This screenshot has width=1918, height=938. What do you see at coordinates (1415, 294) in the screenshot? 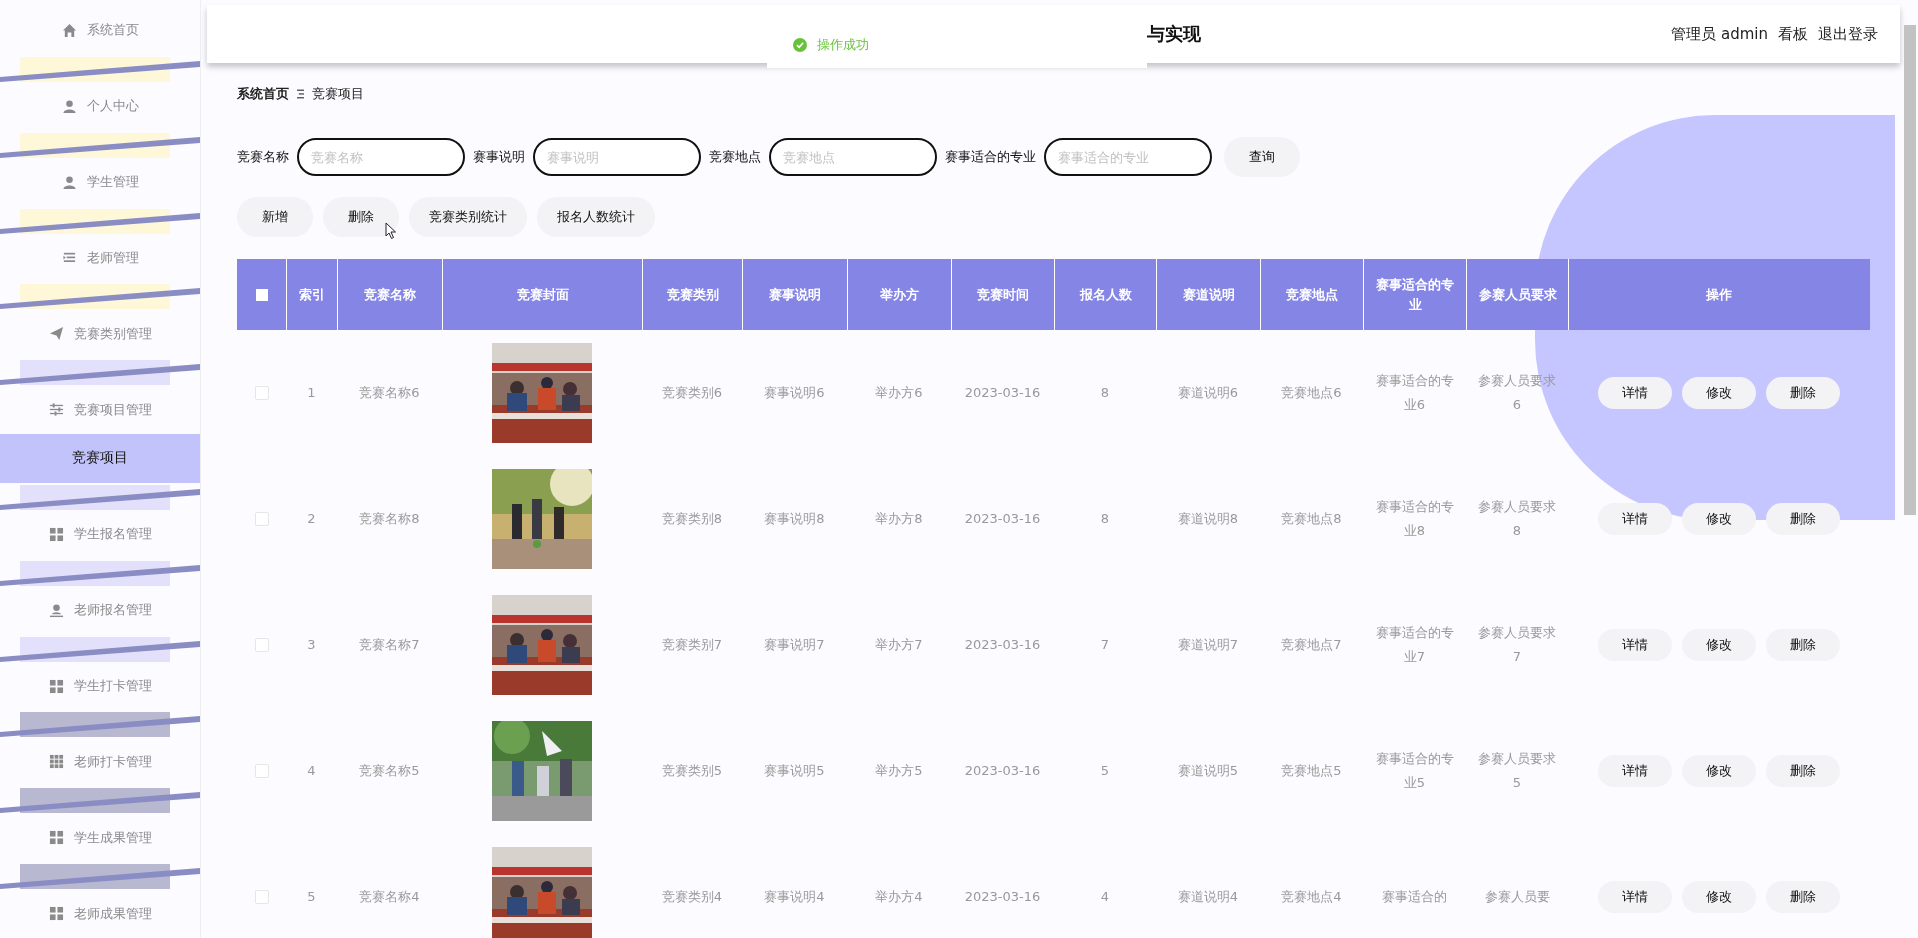
I see `column-header: 赛事适合的专业` at bounding box center [1415, 294].